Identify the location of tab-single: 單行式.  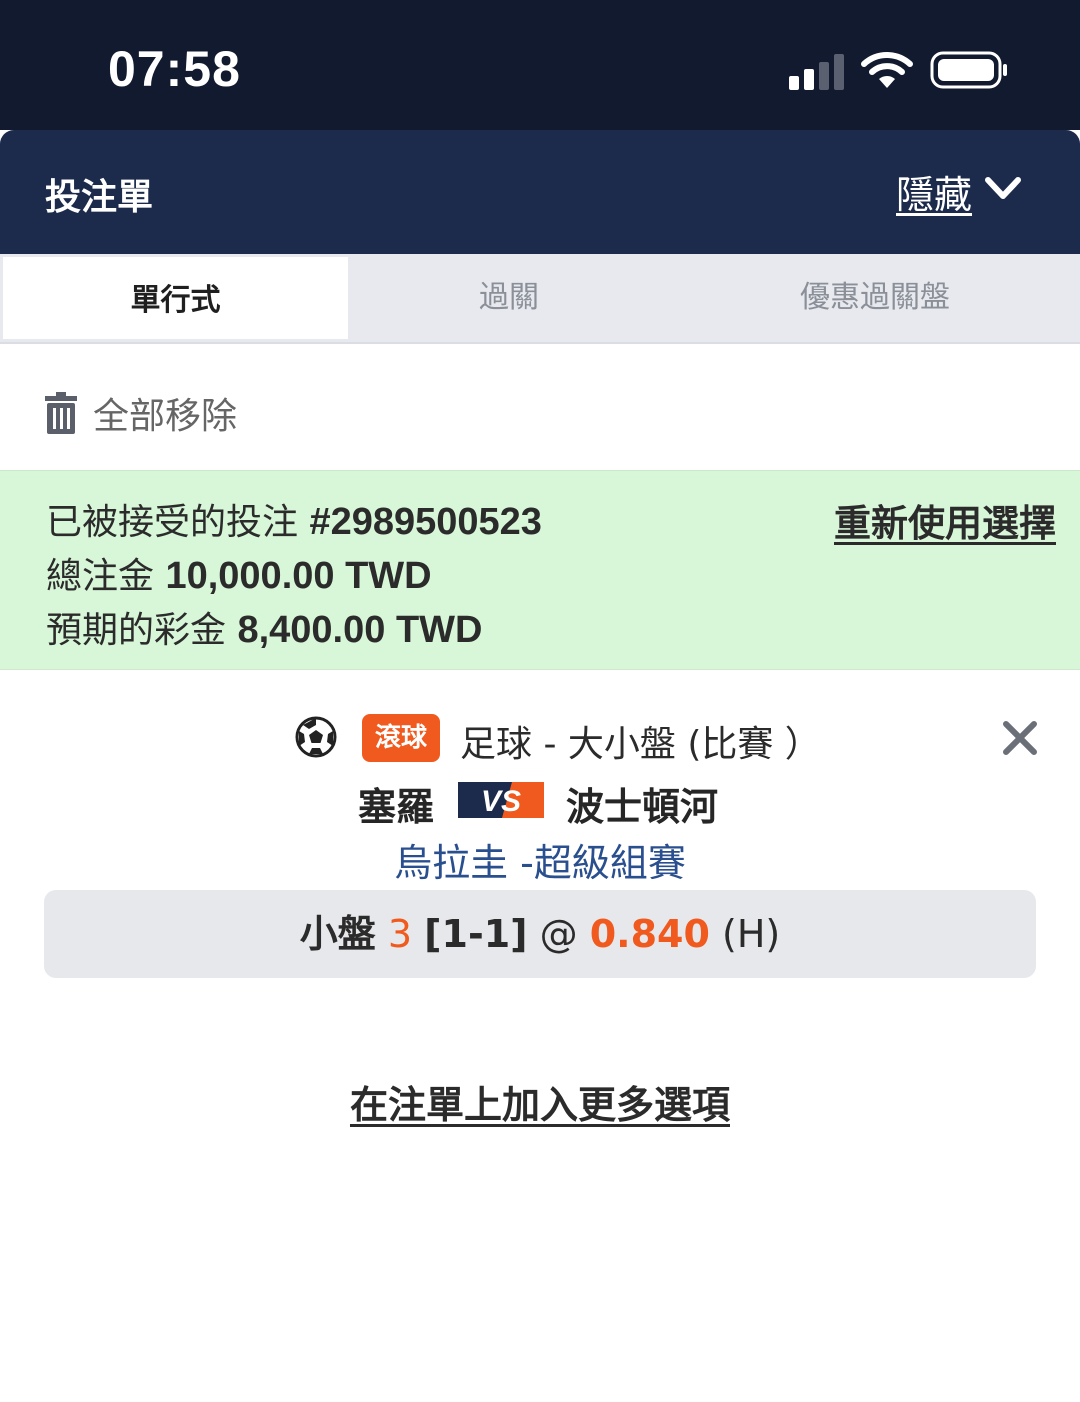
(174, 298).